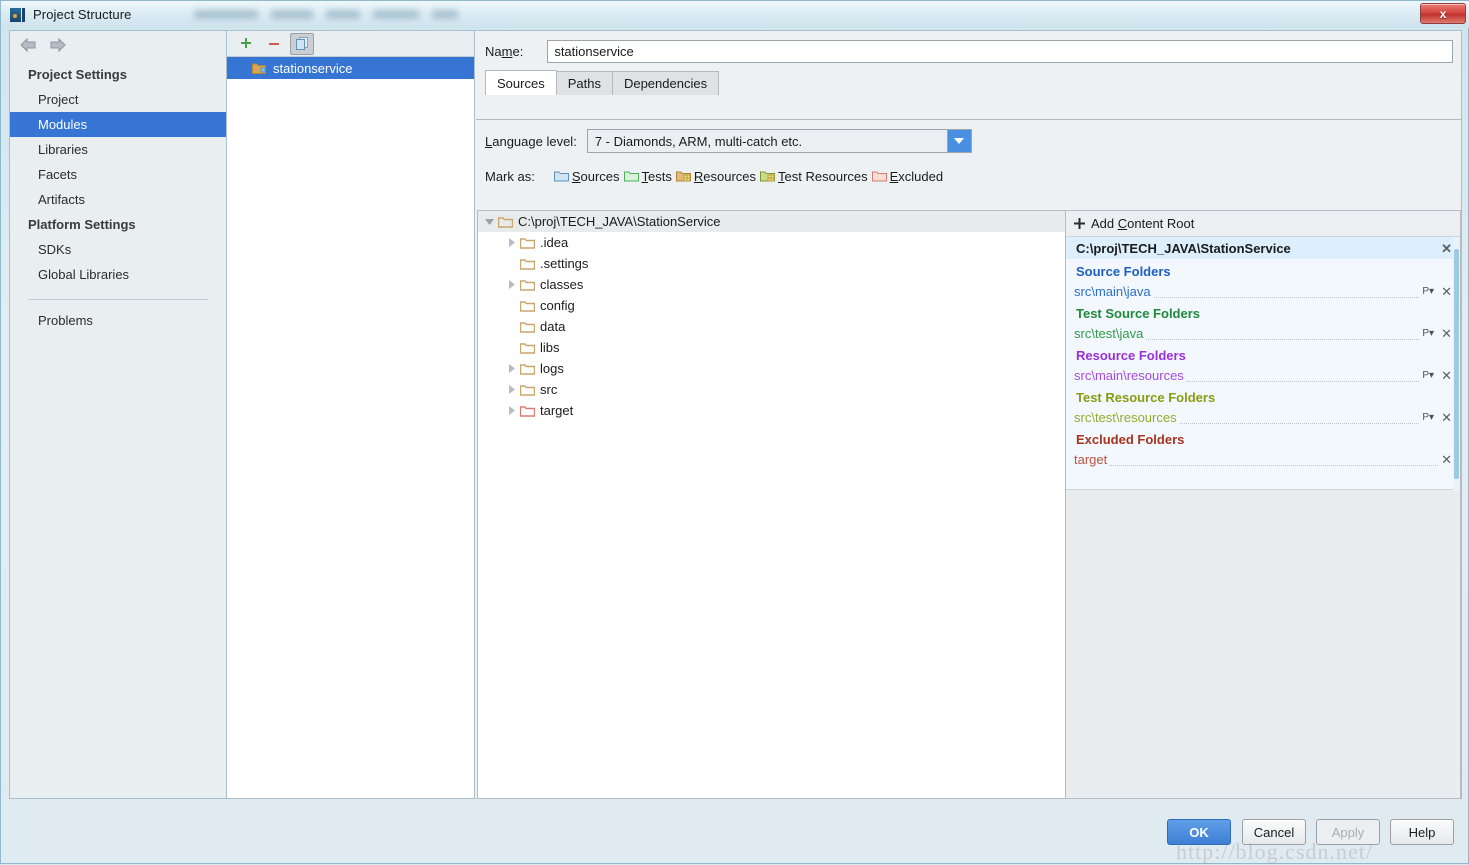 This screenshot has height=865, width=1469. Describe the element at coordinates (302, 43) in the screenshot. I see `copy-module-button` at that location.